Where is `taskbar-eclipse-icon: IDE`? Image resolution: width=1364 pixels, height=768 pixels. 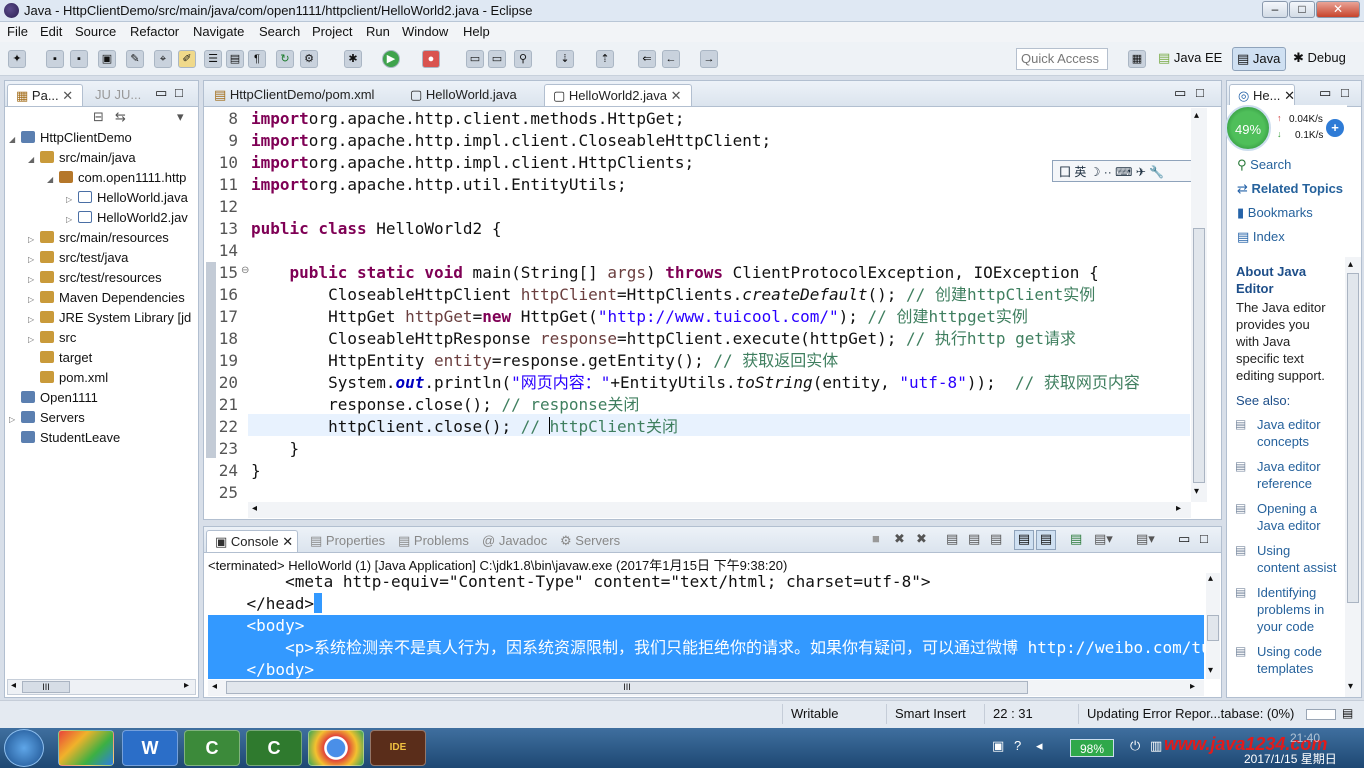
taskbar-eclipse-icon: IDE is located at coordinates (398, 748).